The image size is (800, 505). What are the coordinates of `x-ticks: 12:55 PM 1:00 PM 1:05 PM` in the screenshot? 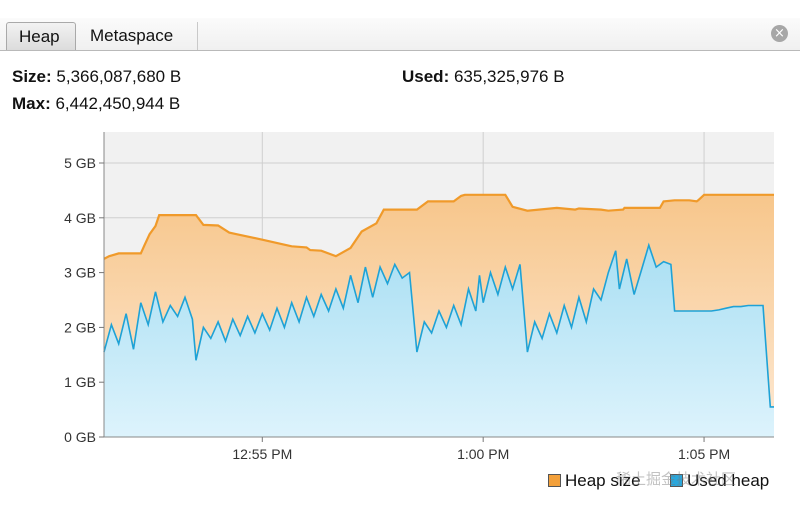 It's located at (481, 449).